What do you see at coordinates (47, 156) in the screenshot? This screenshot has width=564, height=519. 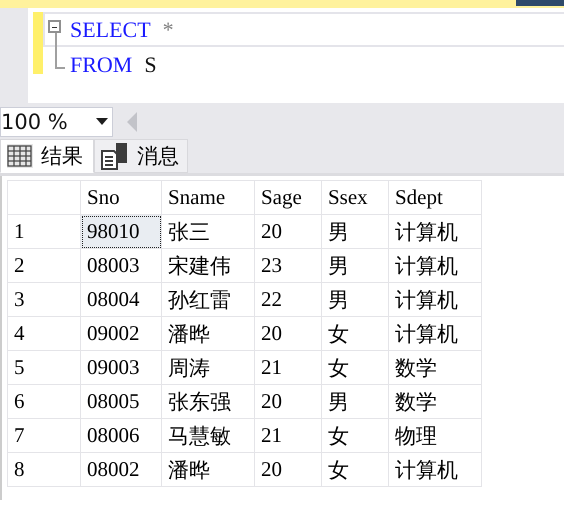 I see `result-tab: 结果` at bounding box center [47, 156].